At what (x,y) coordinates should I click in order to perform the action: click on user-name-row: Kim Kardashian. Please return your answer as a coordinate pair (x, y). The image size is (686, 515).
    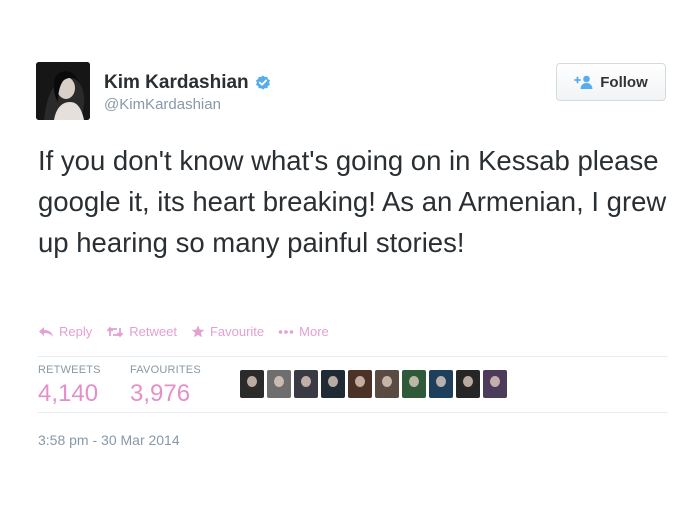
    Looking at the image, I should click on (187, 83).